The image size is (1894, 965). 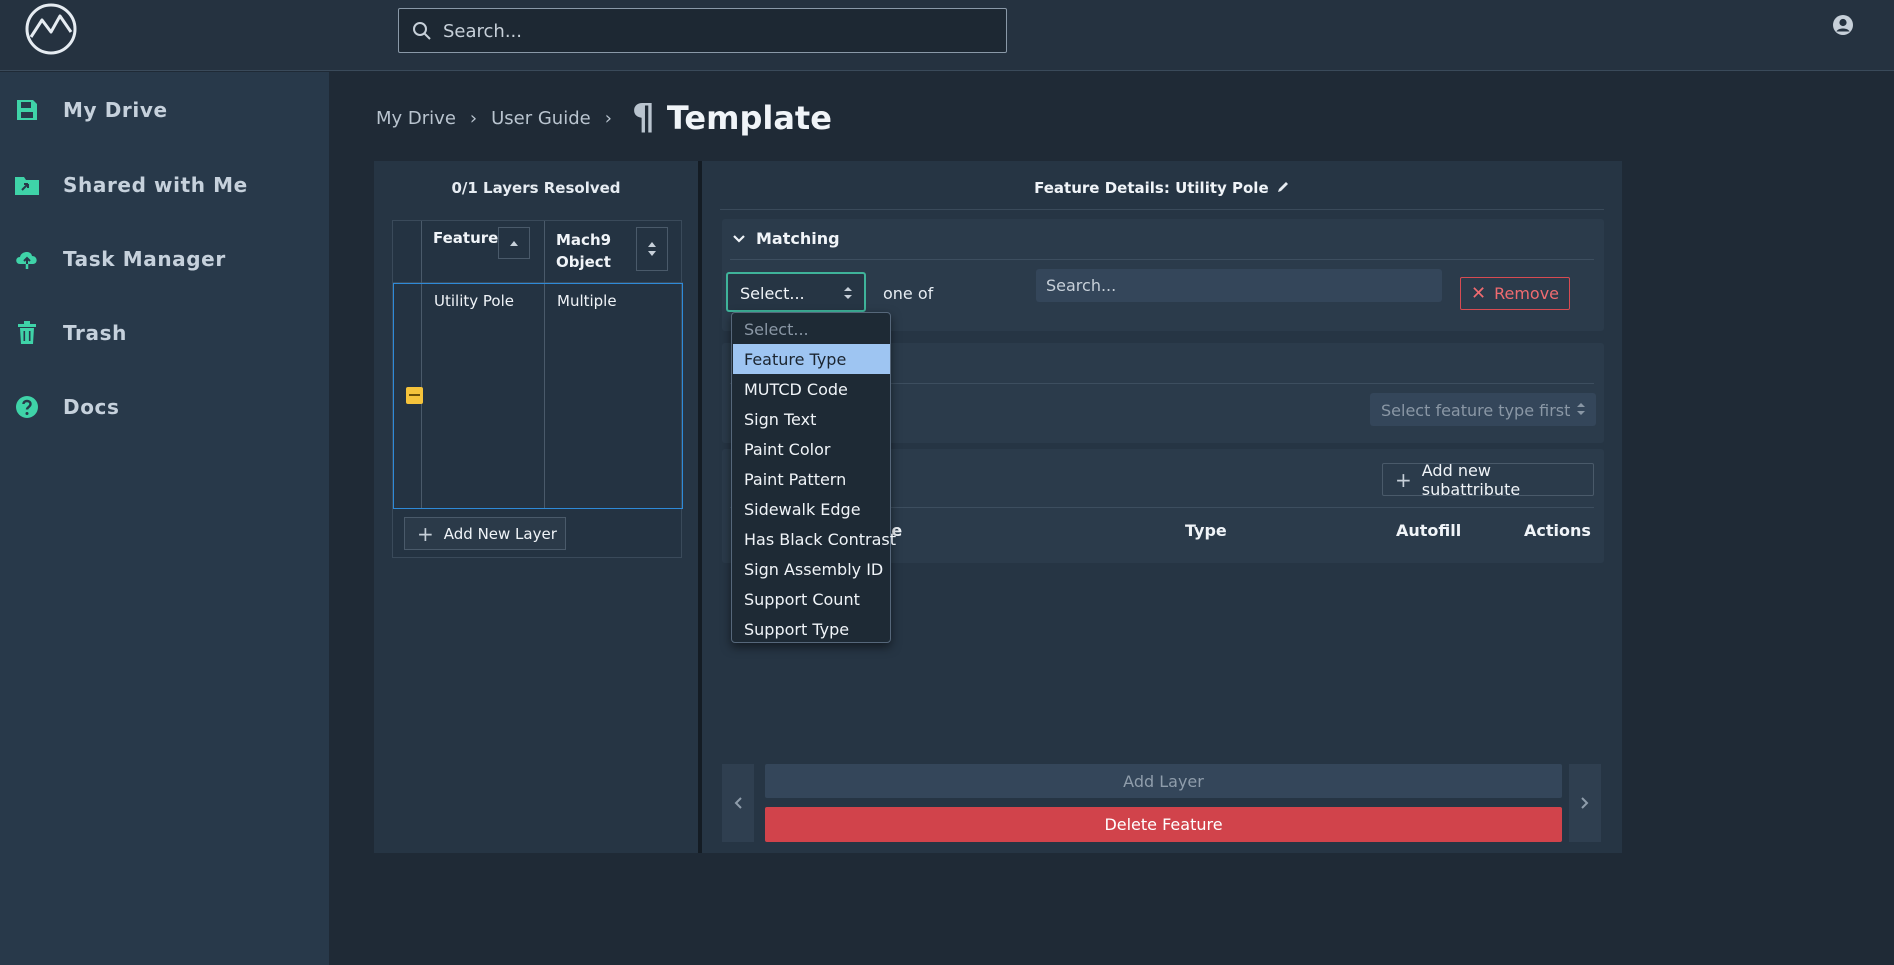 I want to click on next-feature-button, so click(x=1585, y=803).